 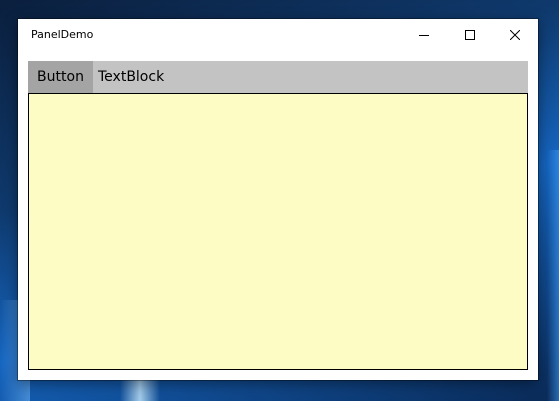 I want to click on maximize-icon, so click(x=470, y=34).